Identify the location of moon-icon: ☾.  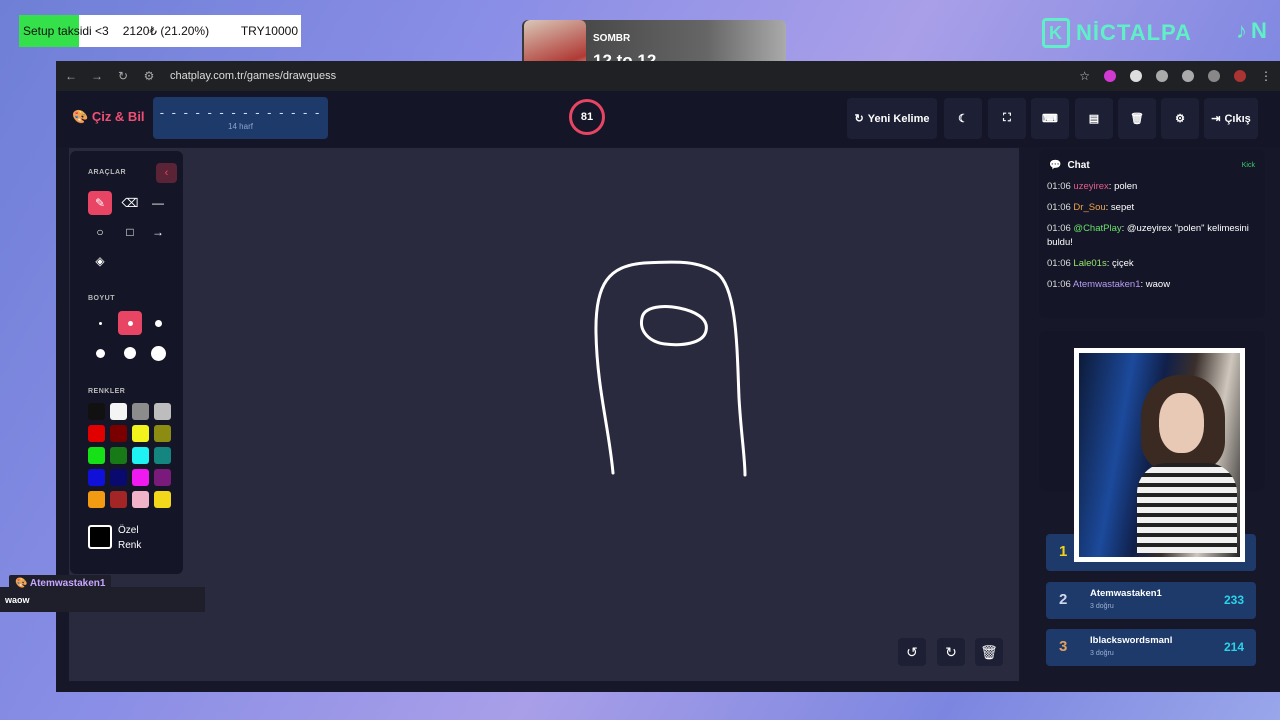
(963, 119).